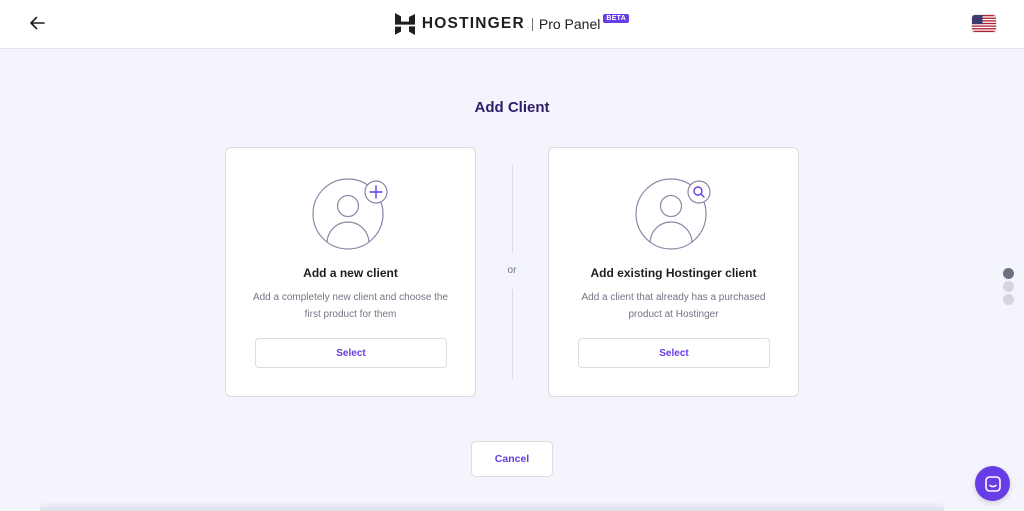  Describe the element at coordinates (616, 18) in the screenshot. I see `beta-badge: BETA` at that location.